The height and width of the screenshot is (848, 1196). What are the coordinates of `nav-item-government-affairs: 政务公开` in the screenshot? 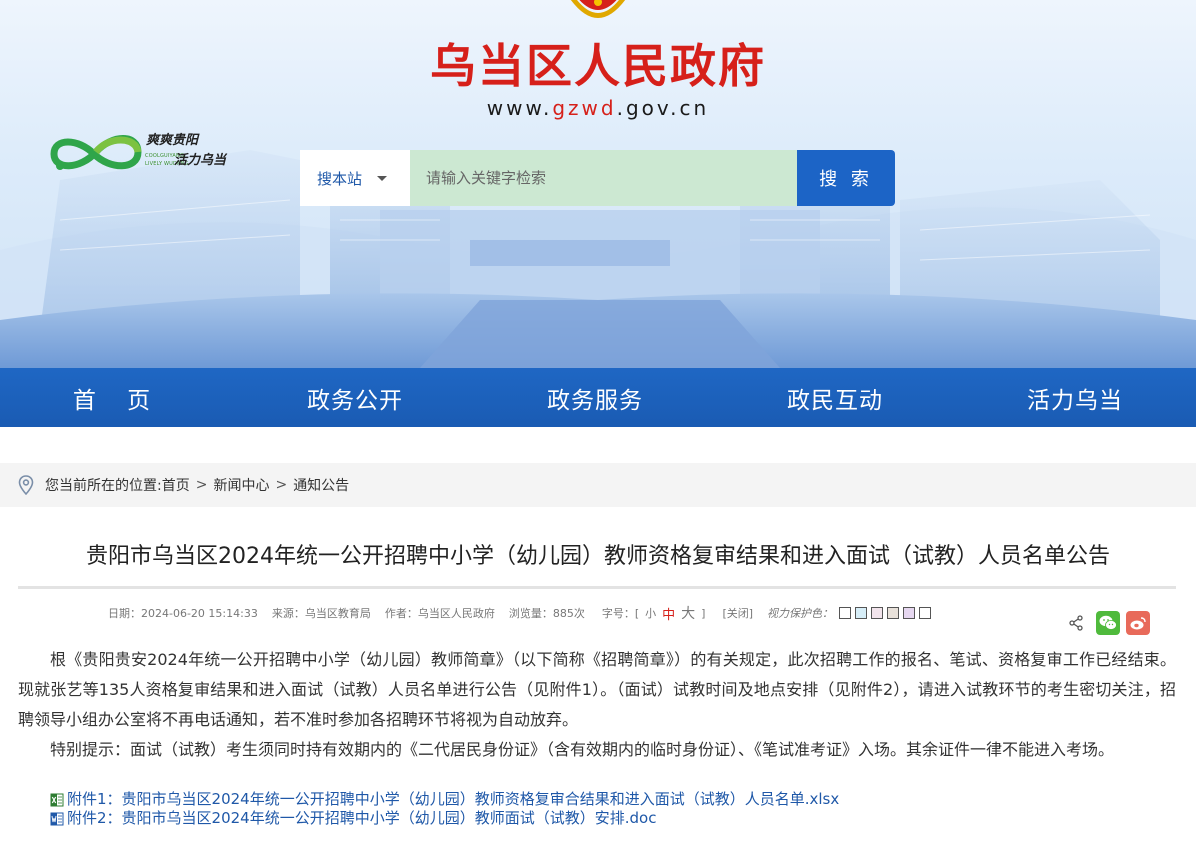 It's located at (355, 397).